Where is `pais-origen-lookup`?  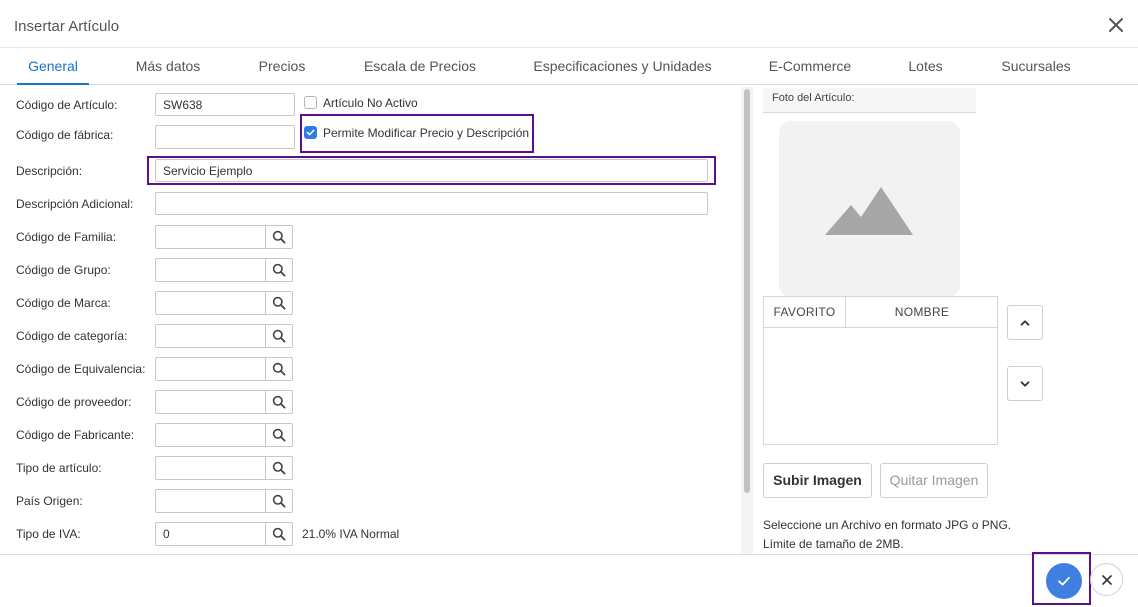 pais-origen-lookup is located at coordinates (224, 501).